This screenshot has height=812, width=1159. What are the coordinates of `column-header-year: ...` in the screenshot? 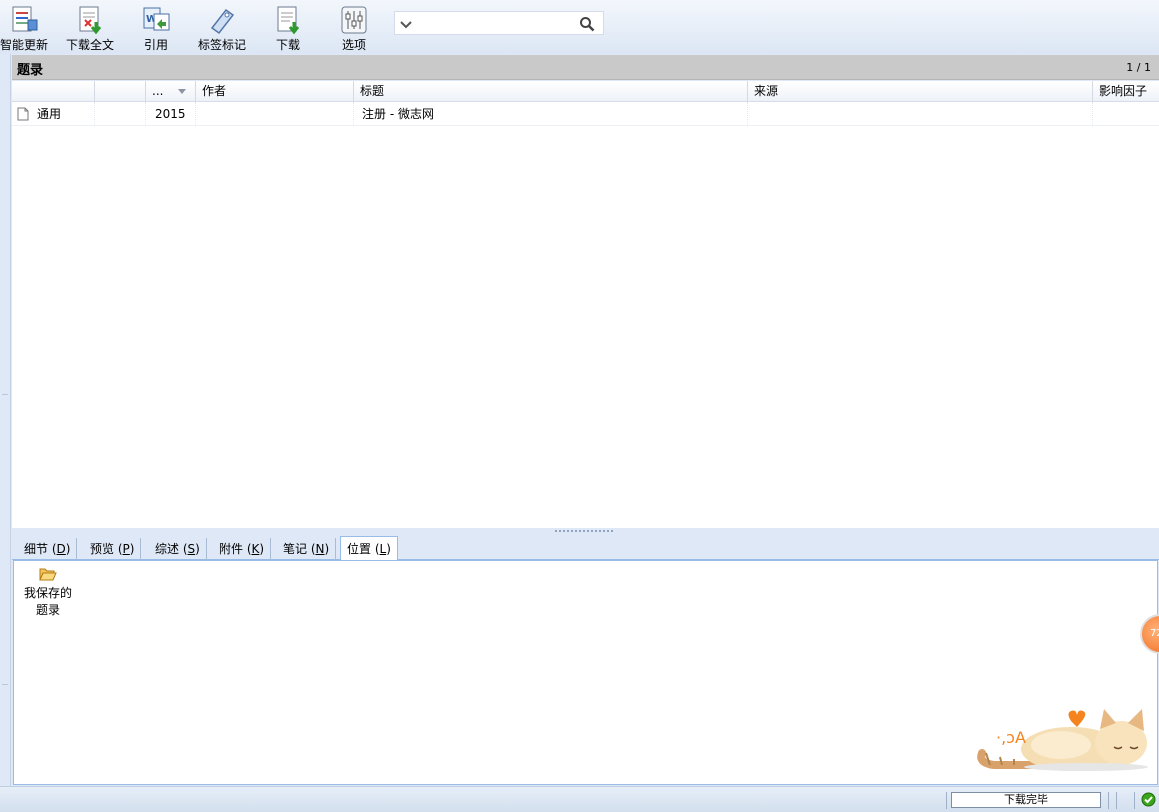 It's located at (171, 91).